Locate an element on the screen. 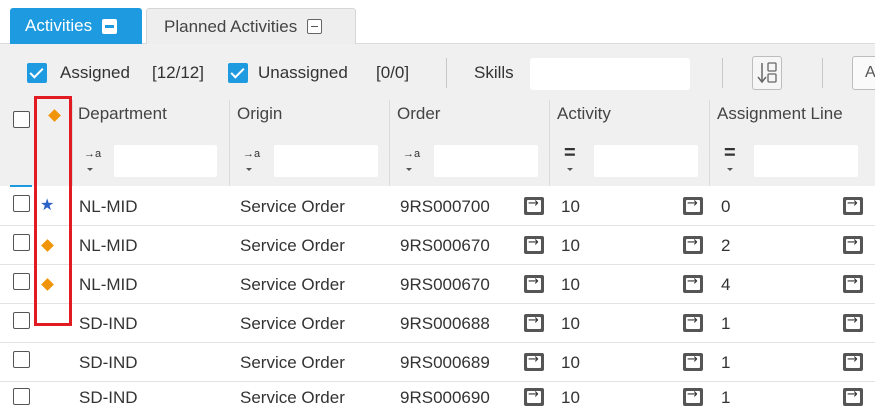  table-row: ★ NL-MID Service Order 9RS000700 10 0 is located at coordinates (437, 206).